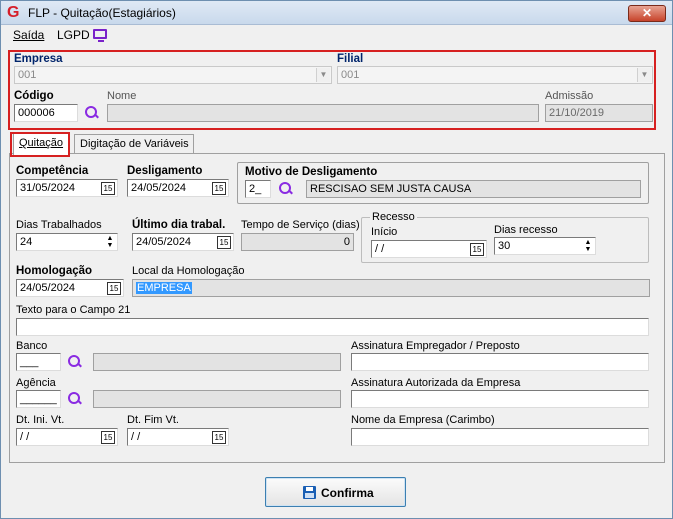 Image resolution: width=673 pixels, height=519 pixels. I want to click on dias-trabalhados-value: 24, so click(26, 242).